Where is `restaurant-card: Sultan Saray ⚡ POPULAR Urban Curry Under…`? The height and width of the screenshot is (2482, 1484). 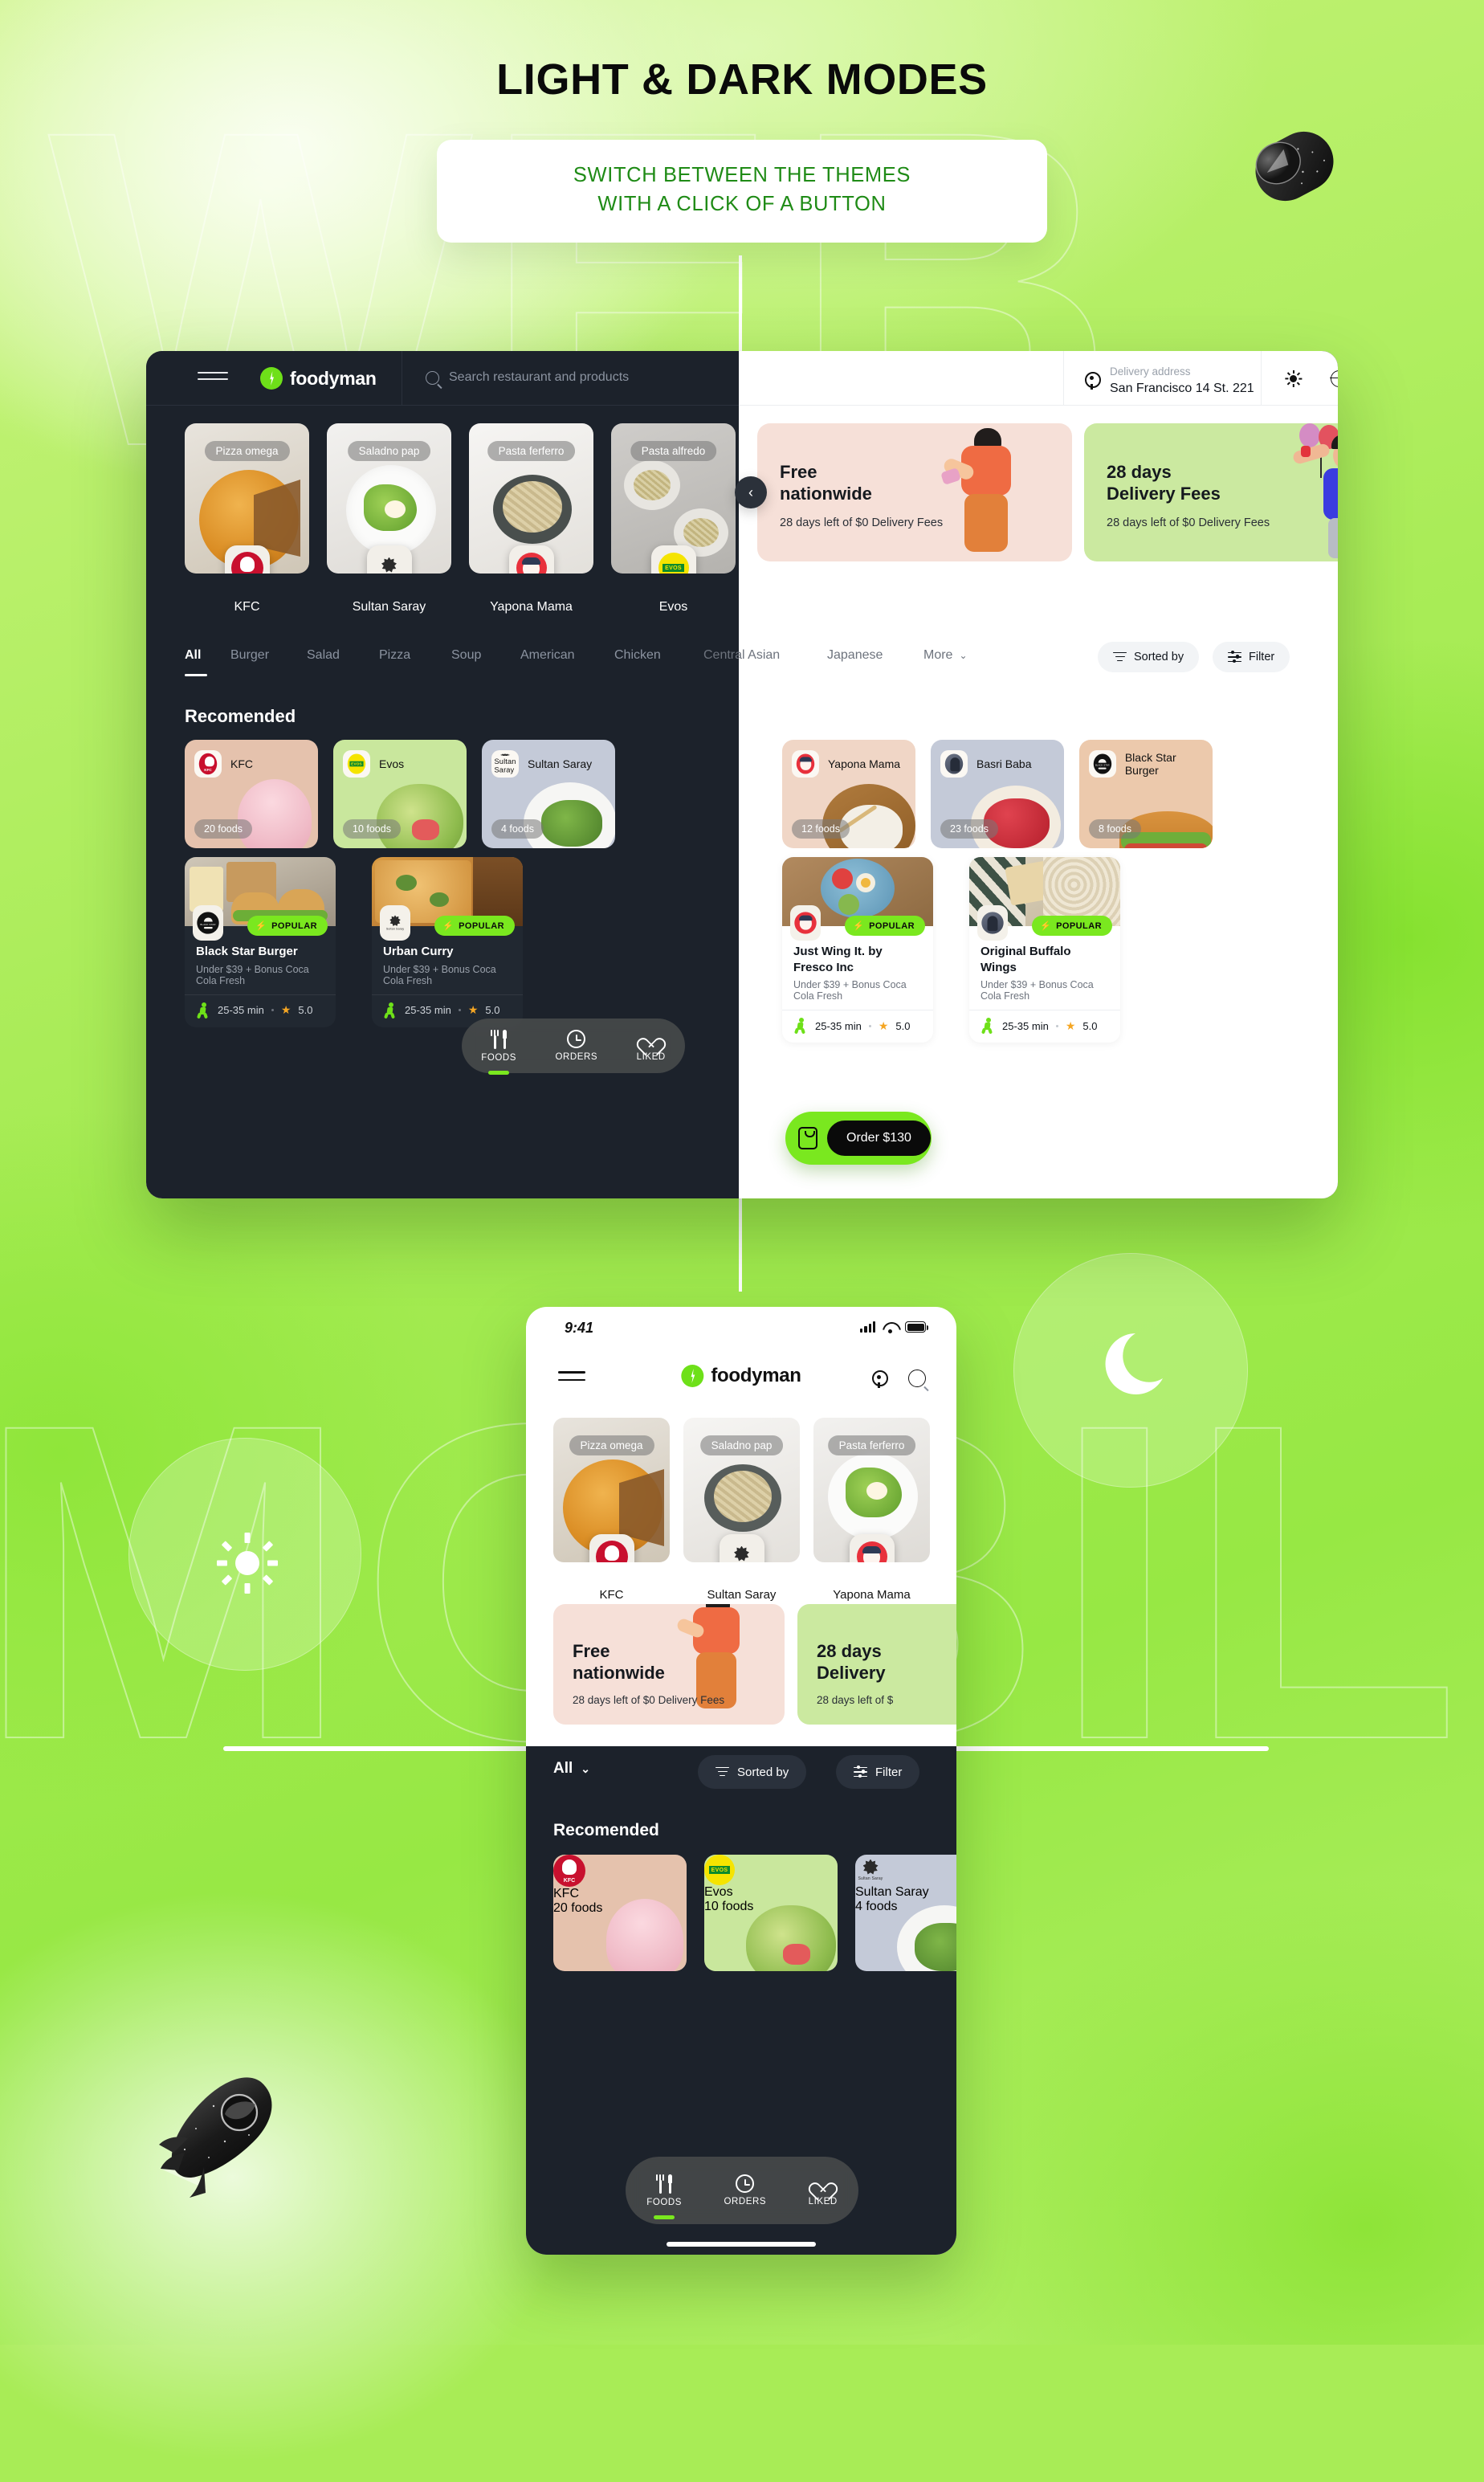
restaurant-card: Sultan Saray ⚡ POPULAR Urban Curry Under… is located at coordinates (447, 942).